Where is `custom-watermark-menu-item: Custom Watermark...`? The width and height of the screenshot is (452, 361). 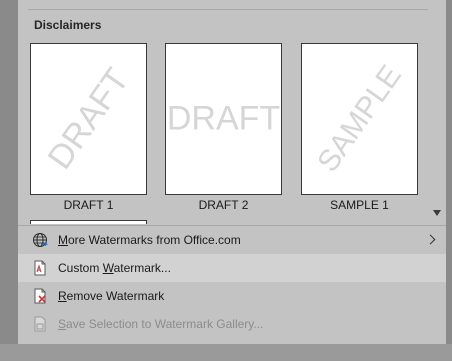
custom-watermark-menu-item: Custom Watermark... is located at coordinates (232, 268).